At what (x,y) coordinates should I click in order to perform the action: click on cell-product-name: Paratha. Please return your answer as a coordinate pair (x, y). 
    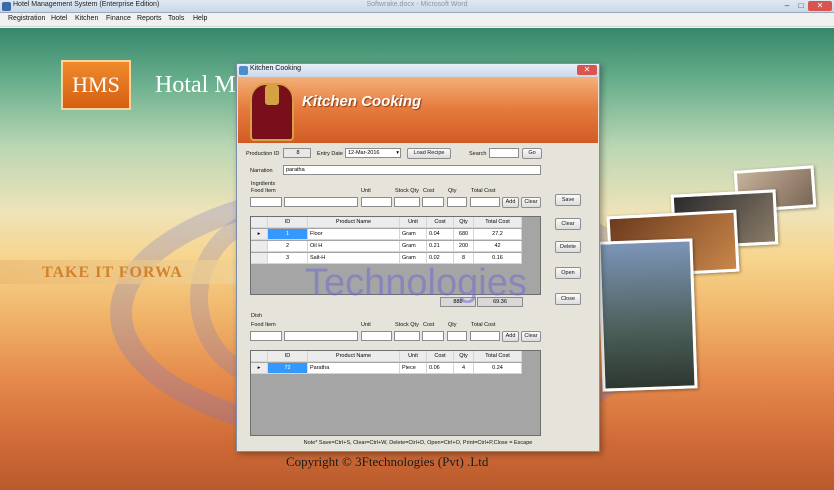
    Looking at the image, I should click on (354, 368).